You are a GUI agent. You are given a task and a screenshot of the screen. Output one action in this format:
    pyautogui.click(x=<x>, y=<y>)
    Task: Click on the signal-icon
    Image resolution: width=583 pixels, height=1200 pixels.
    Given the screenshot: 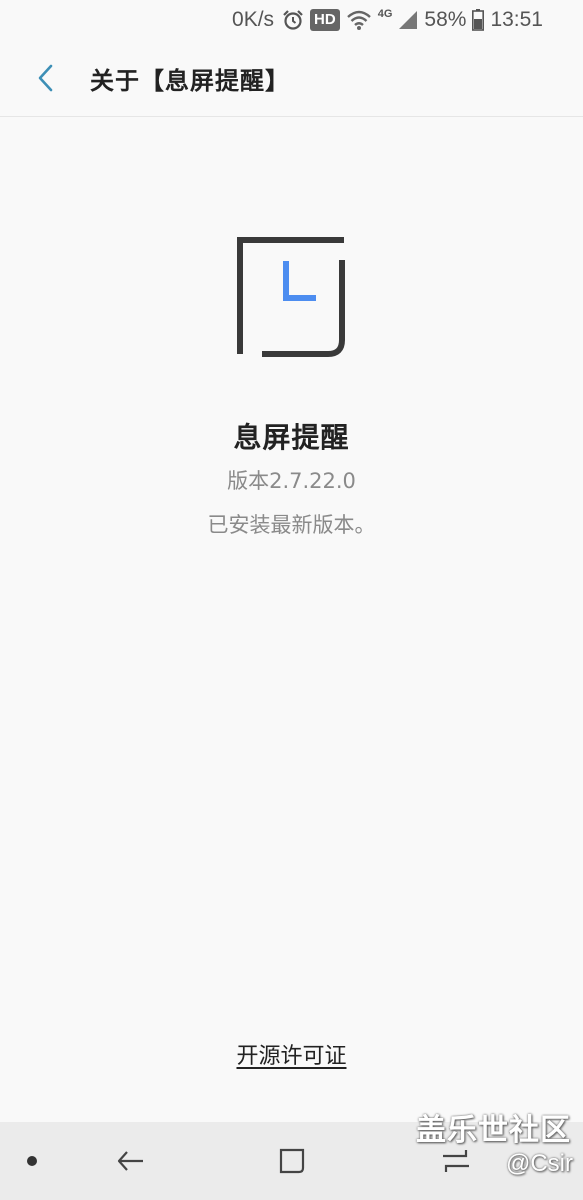 What is the action you would take?
    pyautogui.click(x=408, y=20)
    